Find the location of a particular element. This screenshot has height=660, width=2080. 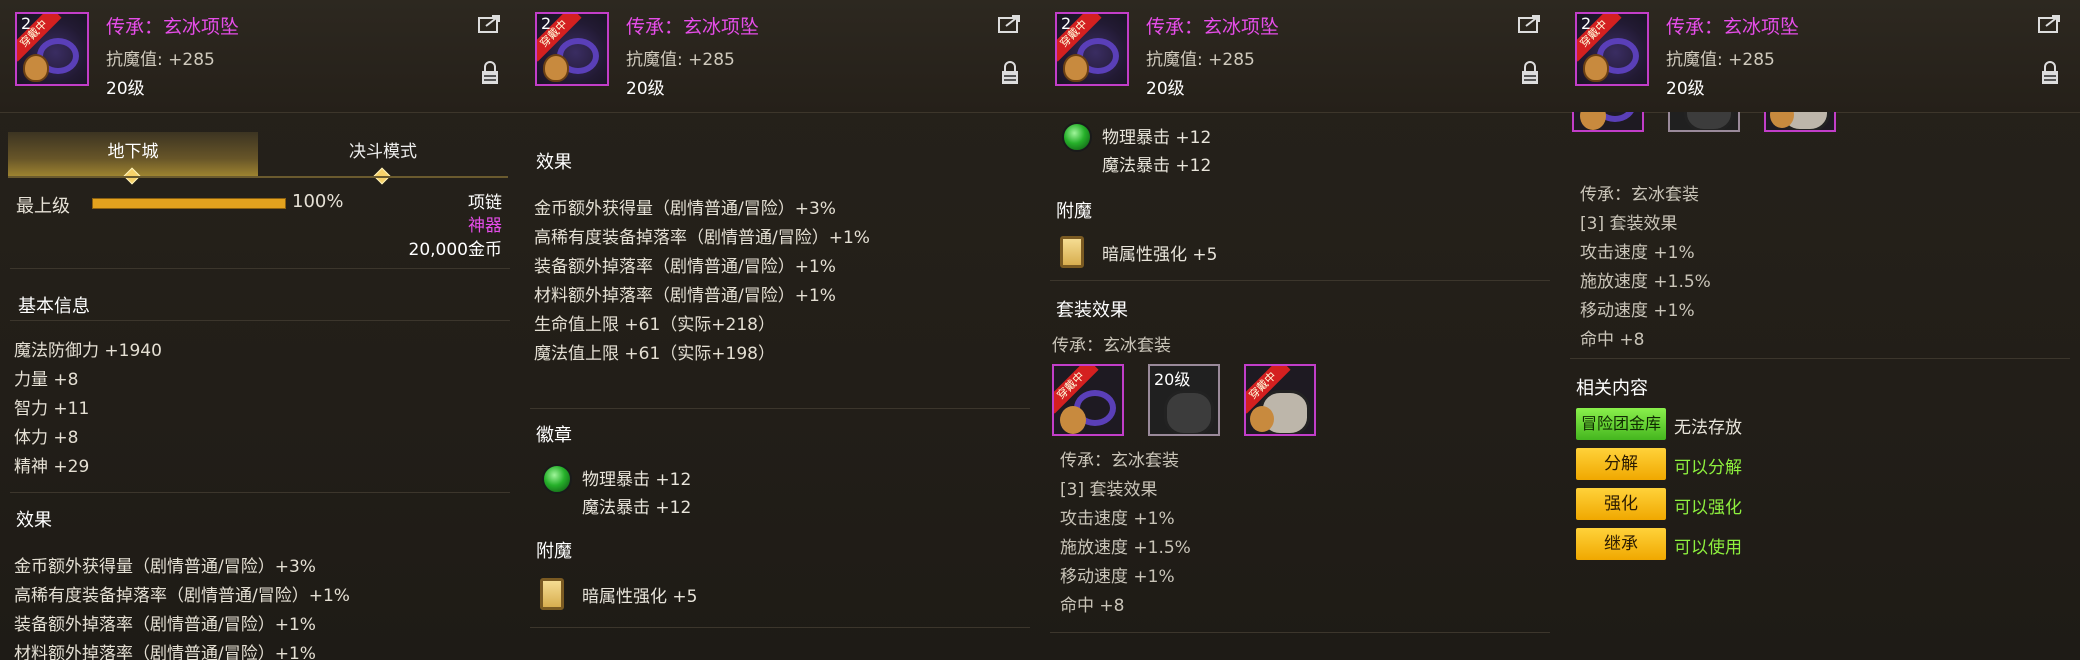

item-level: 20级 is located at coordinates (1685, 89).